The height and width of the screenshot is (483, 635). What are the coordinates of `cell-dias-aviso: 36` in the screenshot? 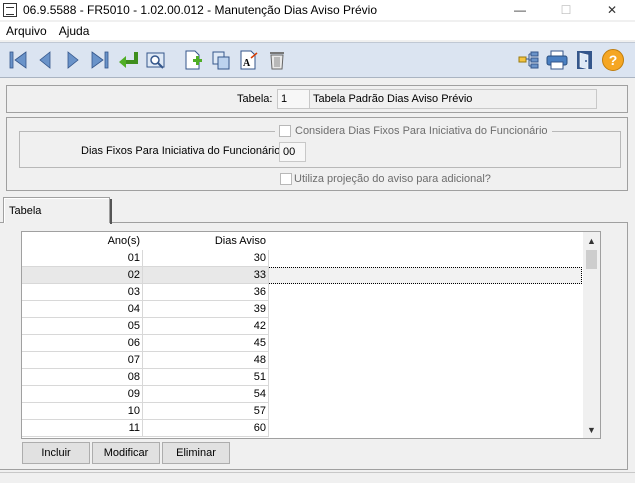 It's located at (206, 292).